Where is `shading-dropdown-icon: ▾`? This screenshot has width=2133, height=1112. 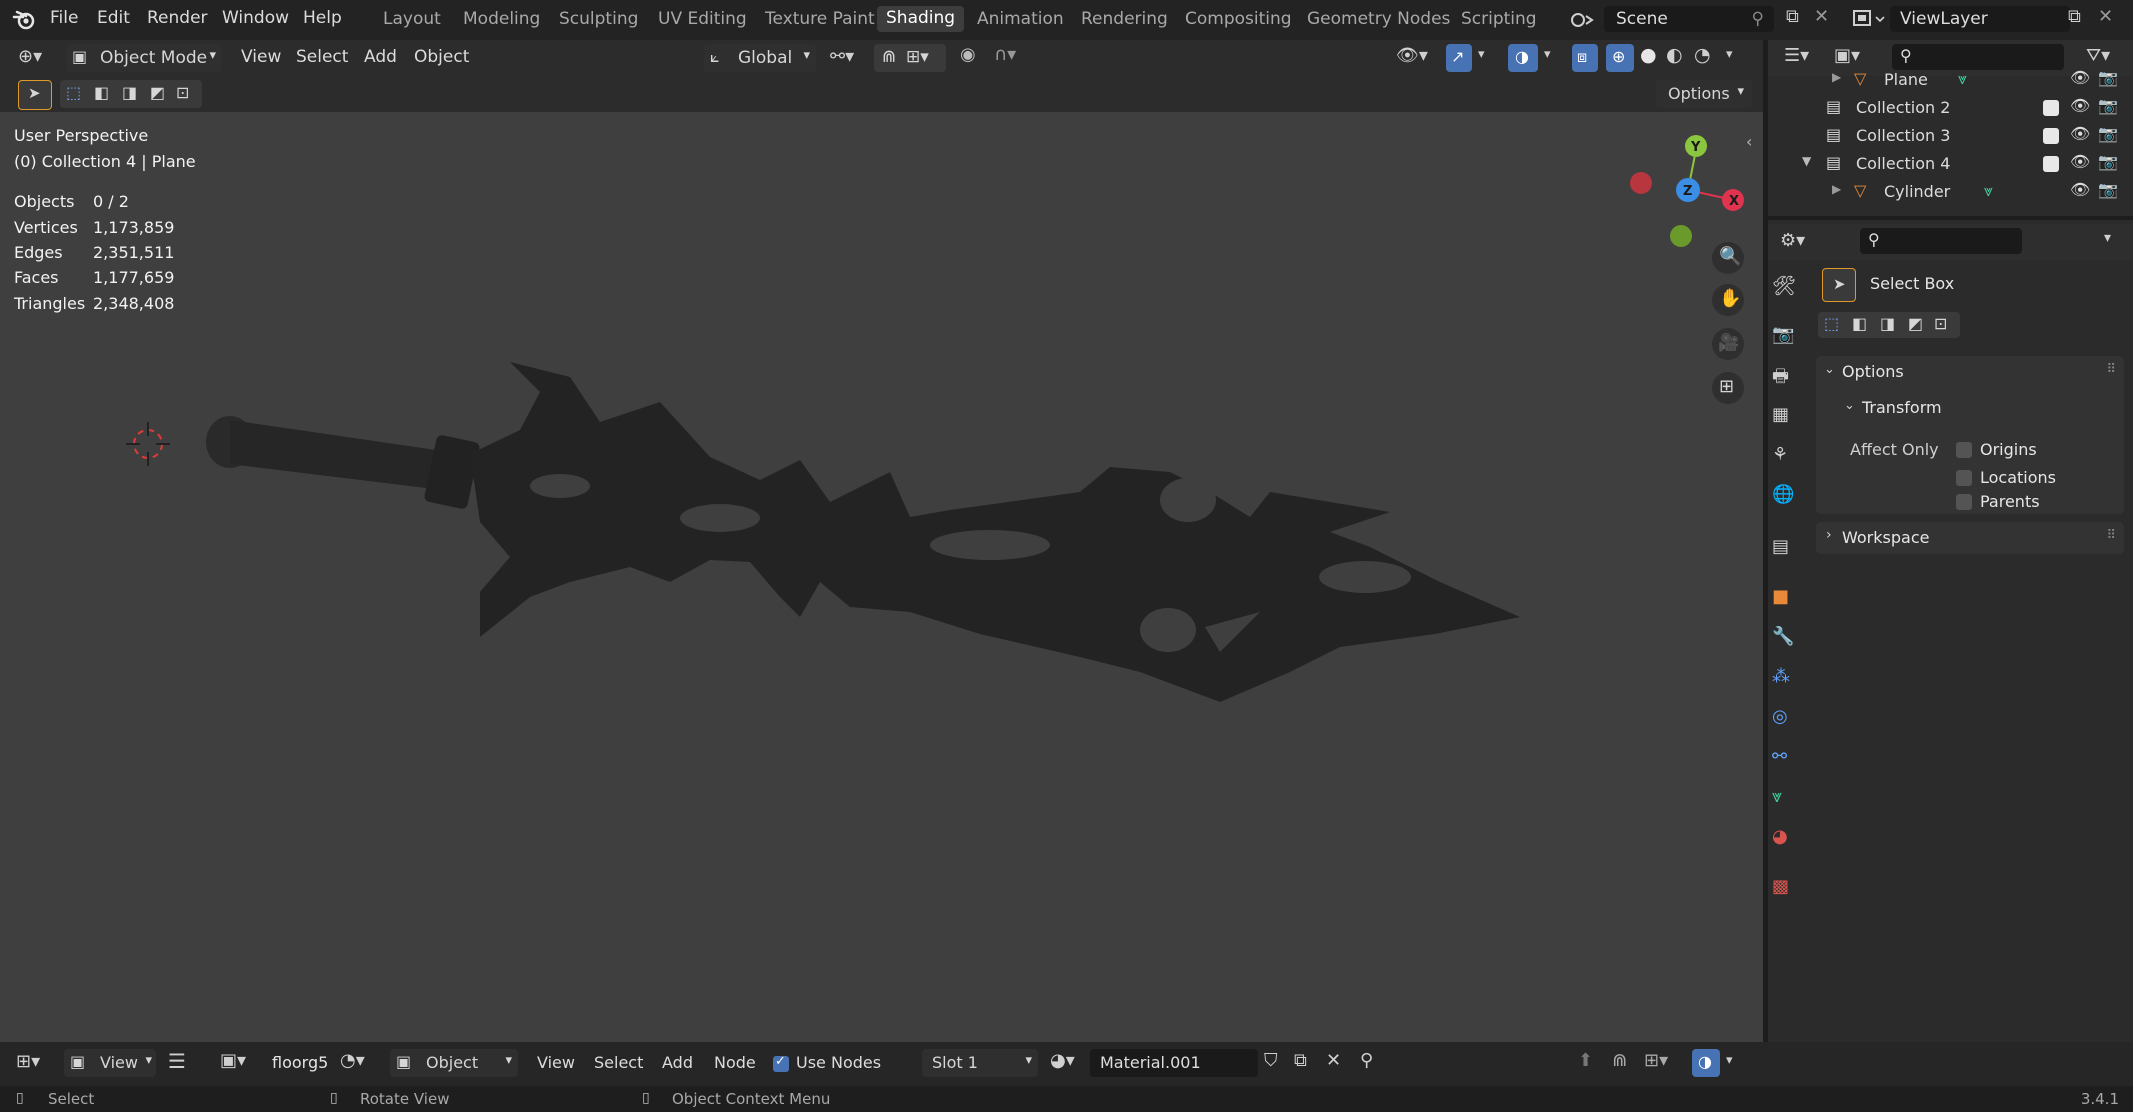
shading-dropdown-icon: ▾ is located at coordinates (1729, 54).